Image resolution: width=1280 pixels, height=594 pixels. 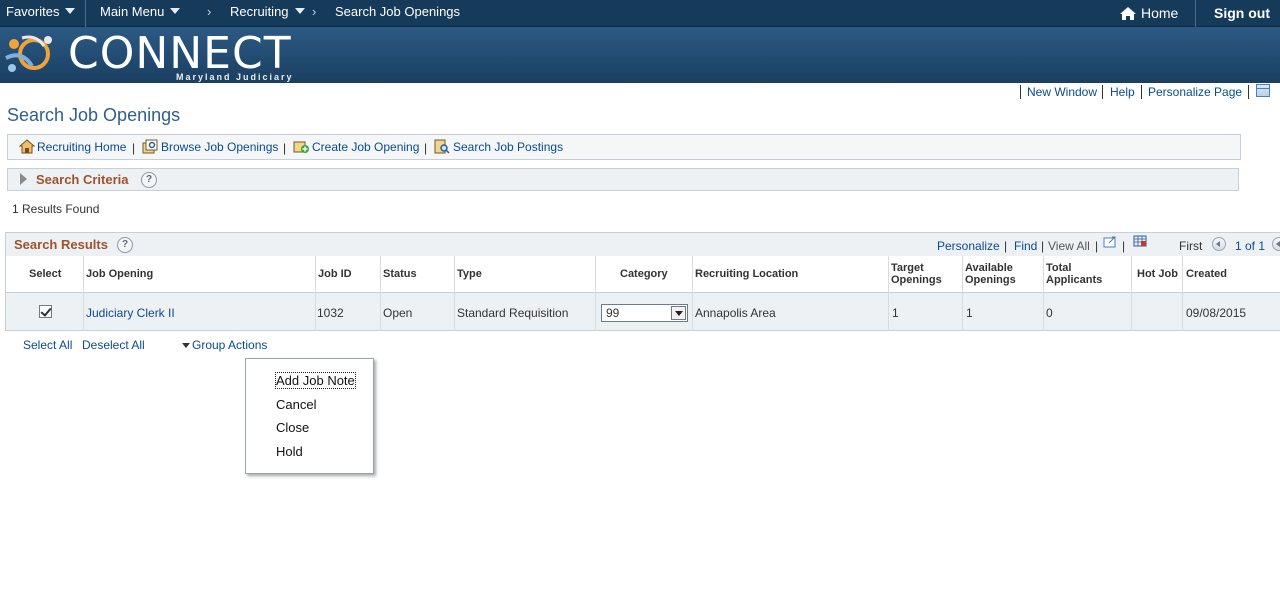 I want to click on column-header-recruiting-location: Recruiting Location, so click(x=746, y=274).